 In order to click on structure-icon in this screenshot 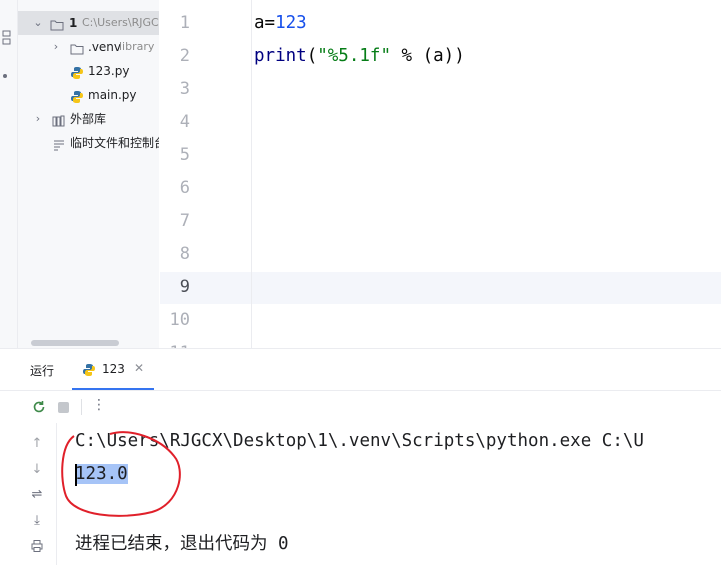, I will do `click(7, 38)`.